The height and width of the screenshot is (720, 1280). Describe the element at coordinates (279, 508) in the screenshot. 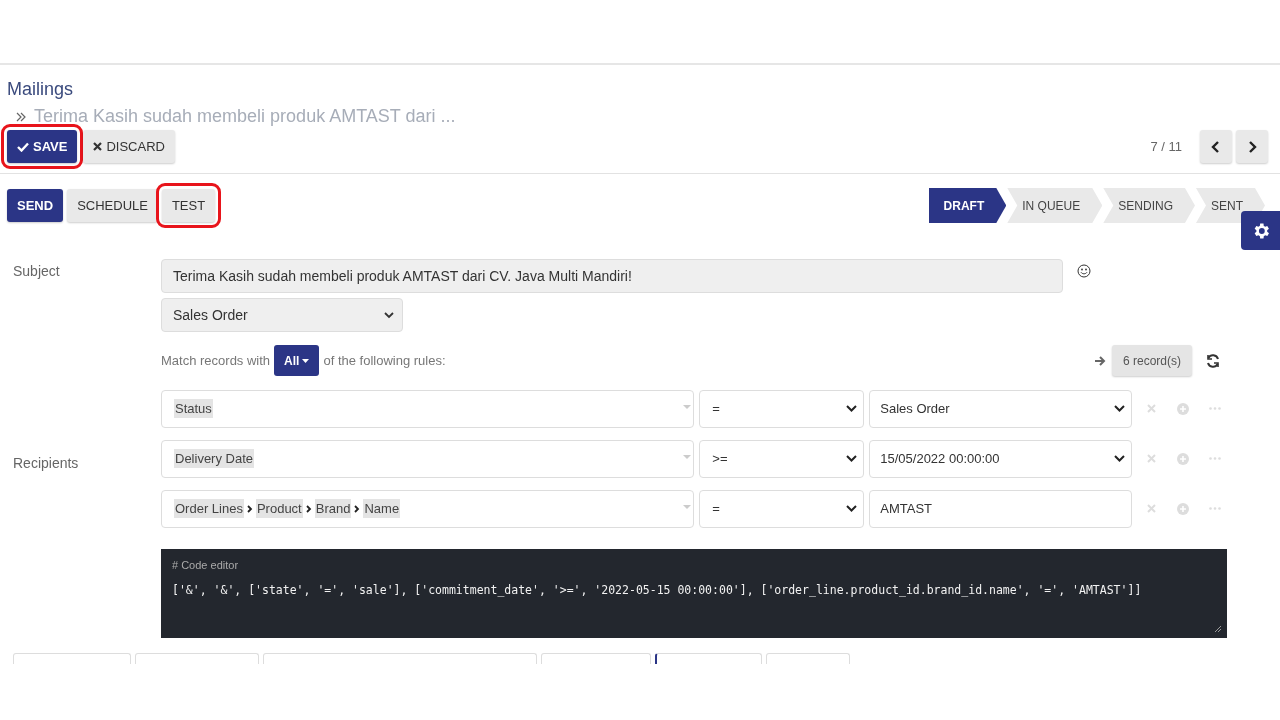

I see `path-segment: Product` at that location.